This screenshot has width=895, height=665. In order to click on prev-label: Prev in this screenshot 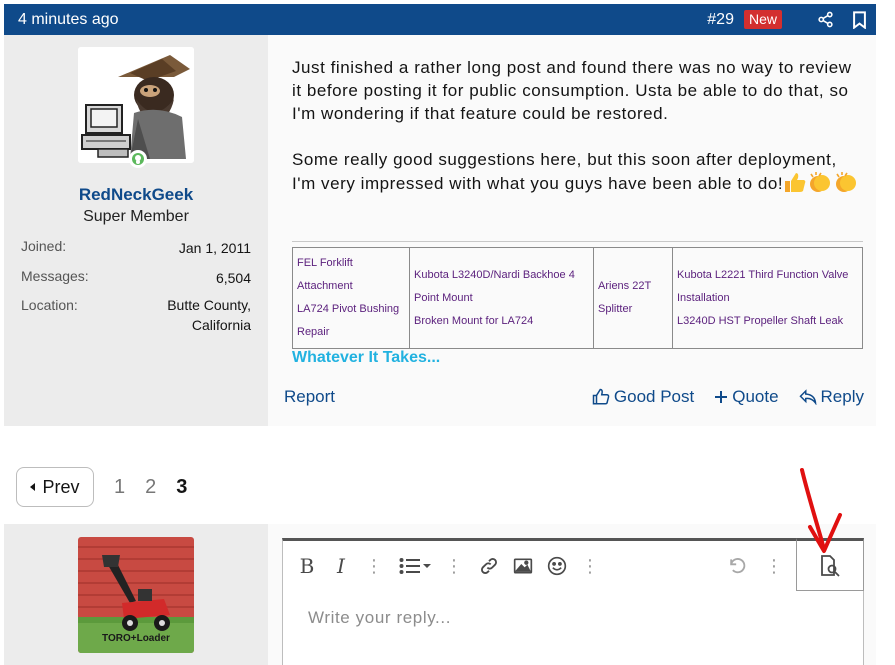, I will do `click(61, 486)`.